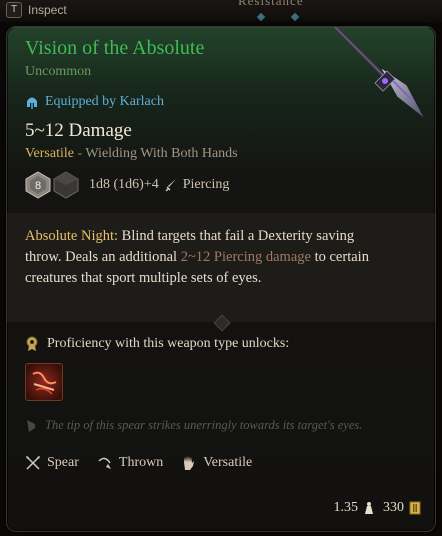  I want to click on equipped-indicator: Equipped by Karlach, so click(94, 102).